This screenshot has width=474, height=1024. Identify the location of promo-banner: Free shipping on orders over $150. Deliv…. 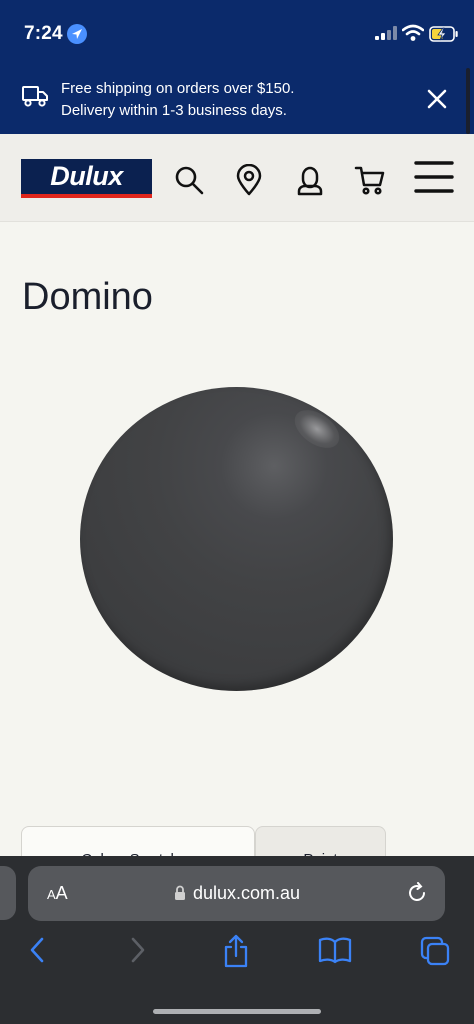
(237, 98).